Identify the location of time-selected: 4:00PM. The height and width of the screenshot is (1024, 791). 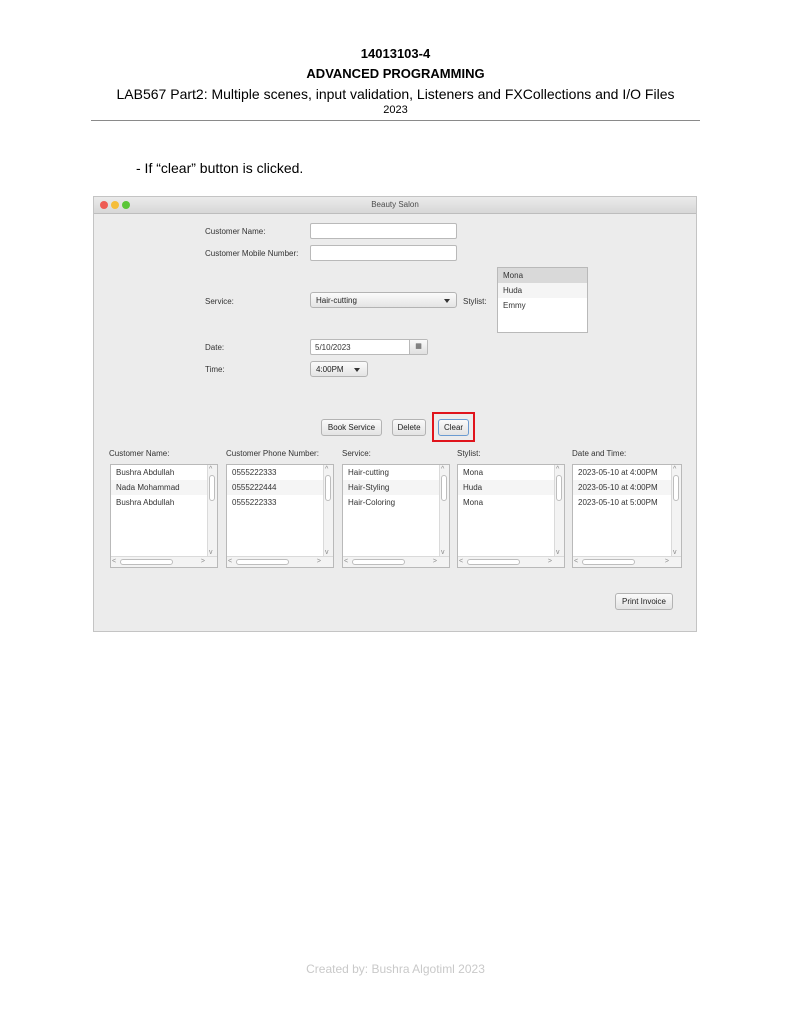
(330, 369).